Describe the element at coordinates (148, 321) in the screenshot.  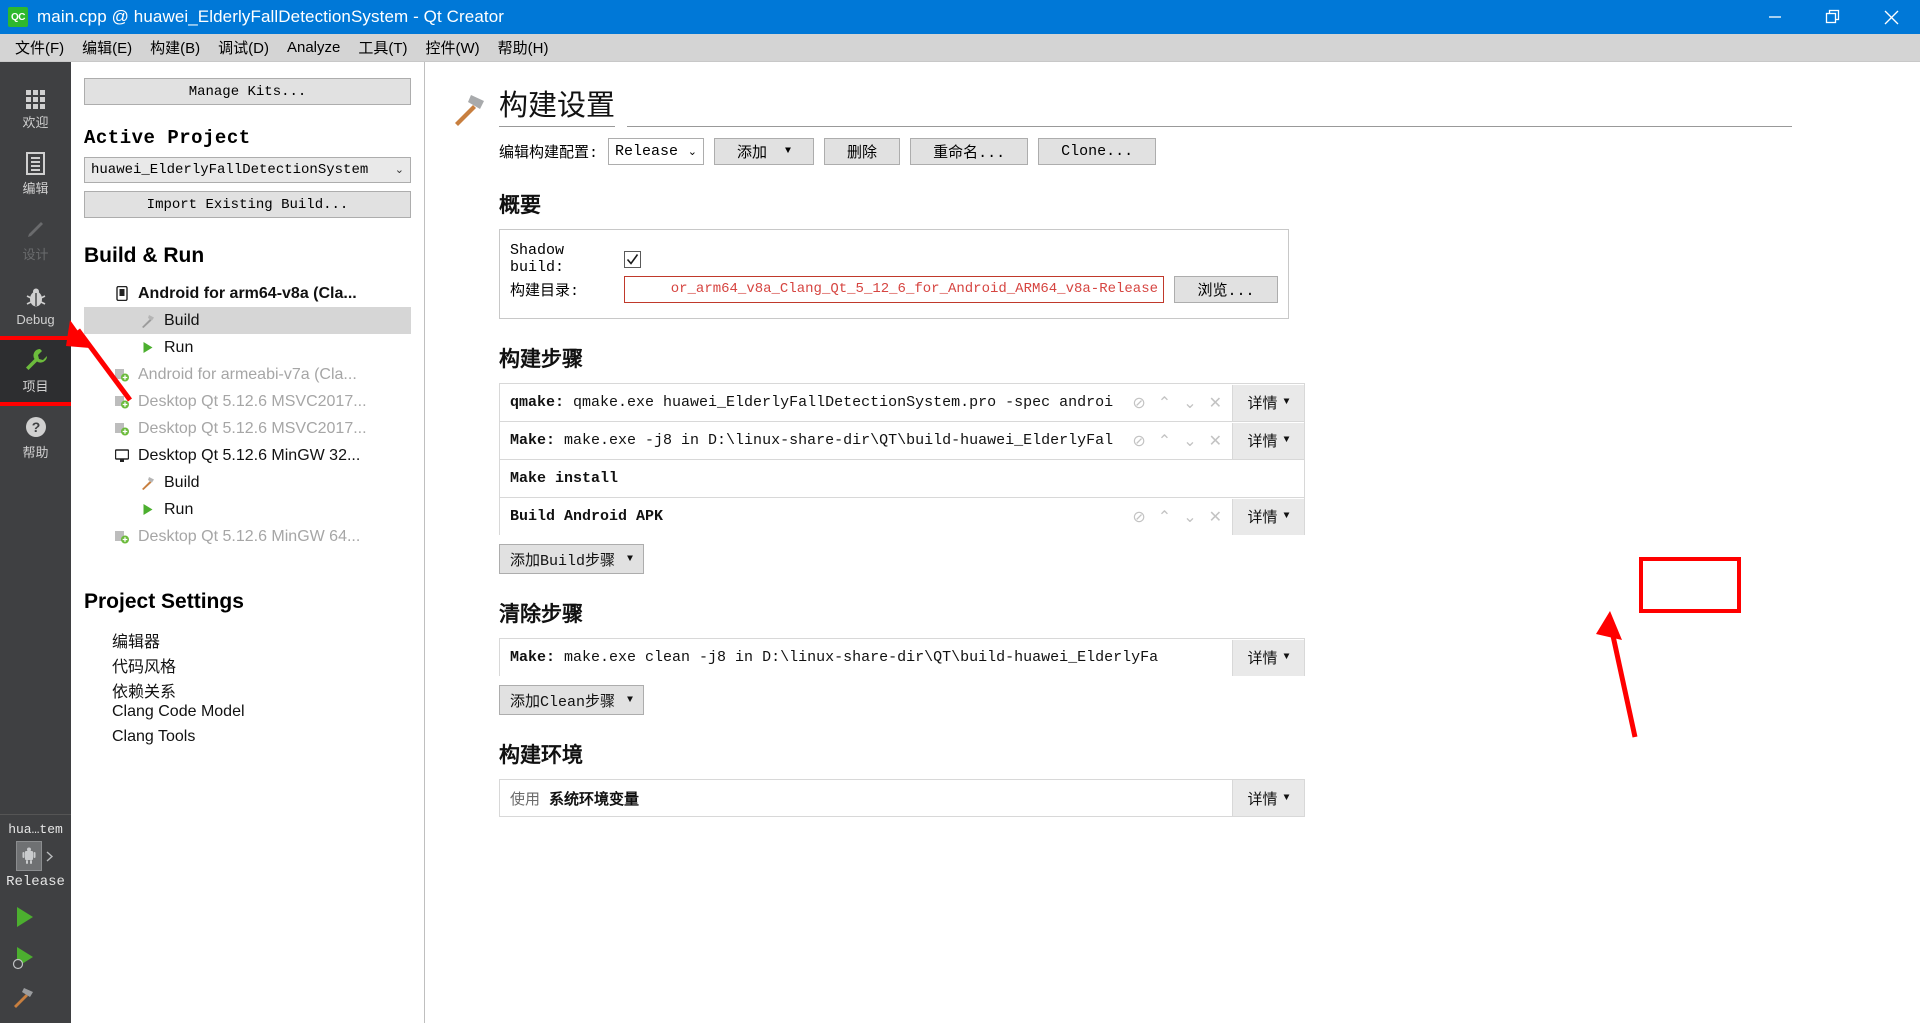
I see `hammer-icon` at that location.